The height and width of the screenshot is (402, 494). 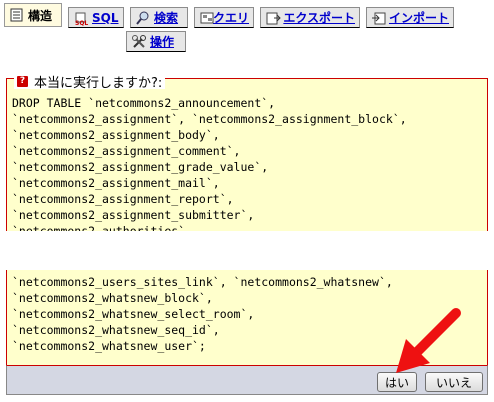 I want to click on confirm-legend: ? 本当に実行しますか?:, so click(x=90, y=82).